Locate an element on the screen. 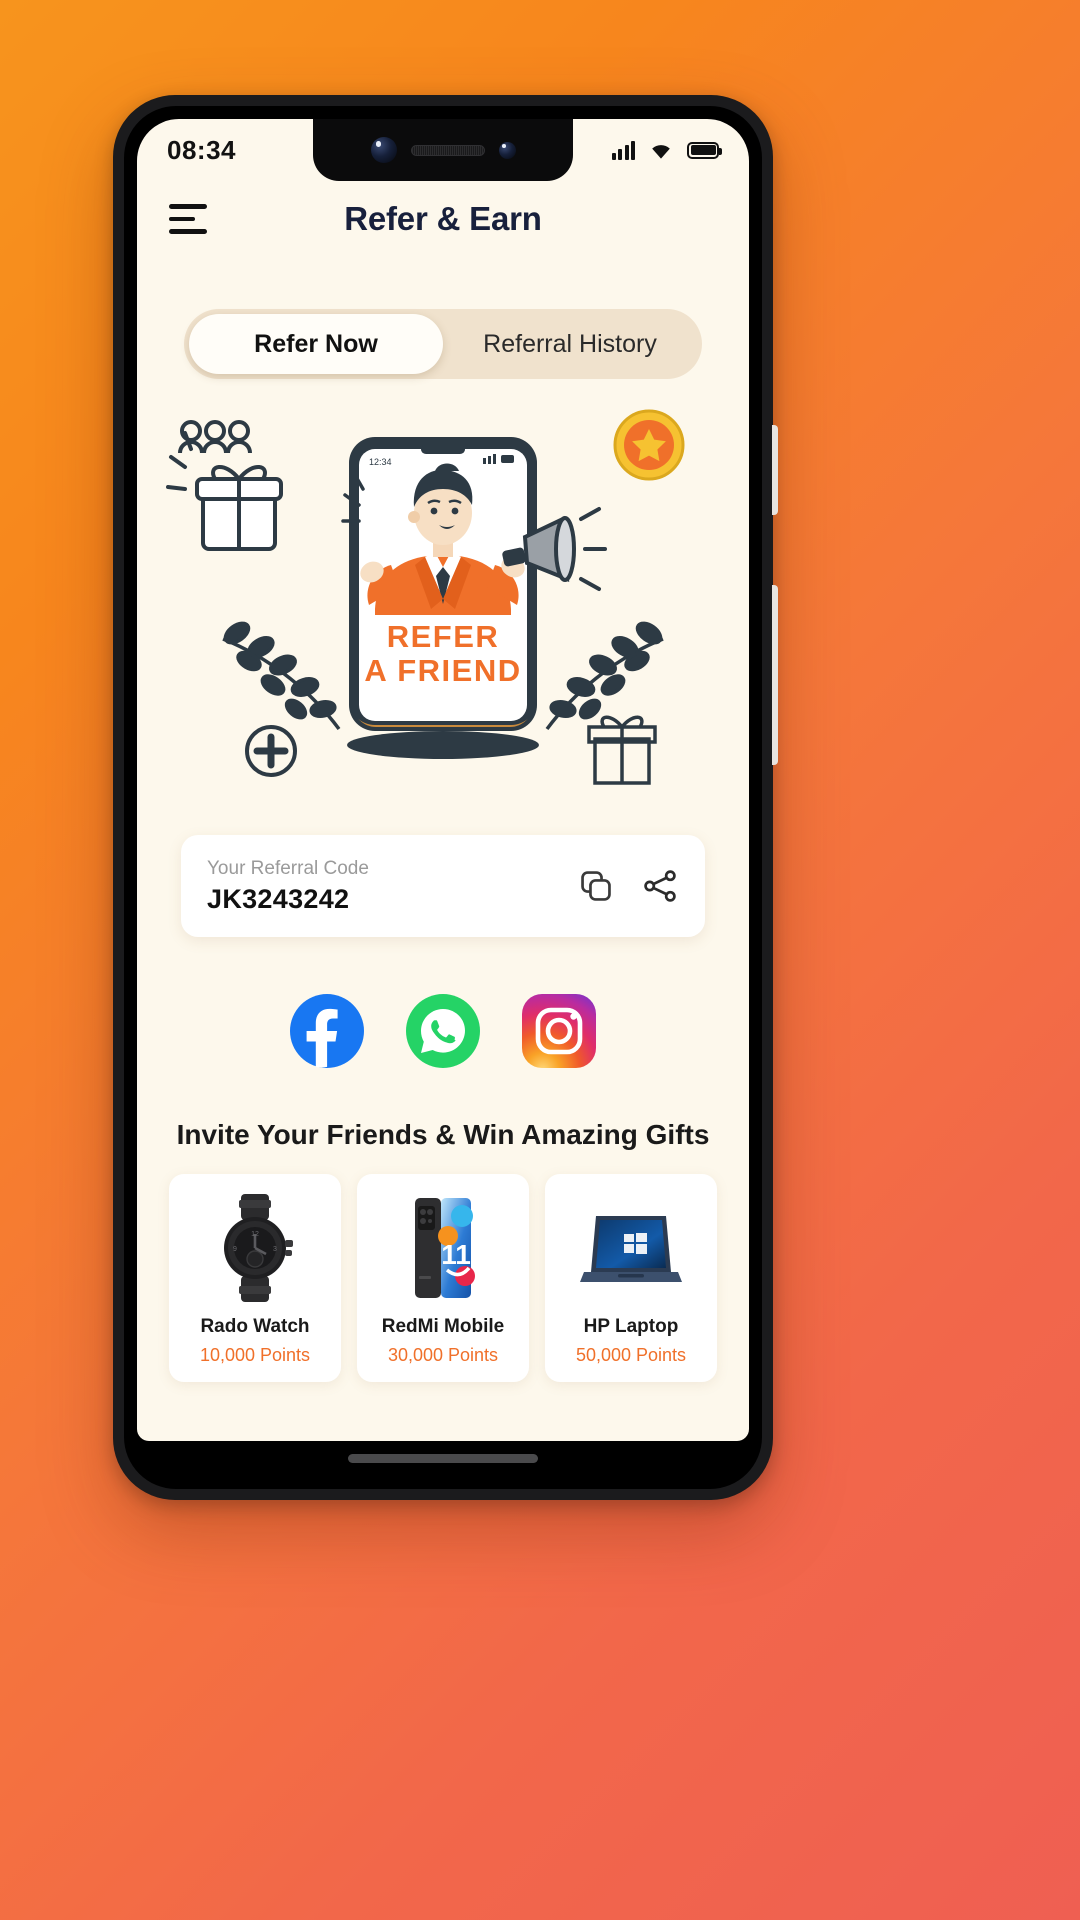 This screenshot has width=1080, height=1920. gift-points: 10,000 Points is located at coordinates (255, 1355).